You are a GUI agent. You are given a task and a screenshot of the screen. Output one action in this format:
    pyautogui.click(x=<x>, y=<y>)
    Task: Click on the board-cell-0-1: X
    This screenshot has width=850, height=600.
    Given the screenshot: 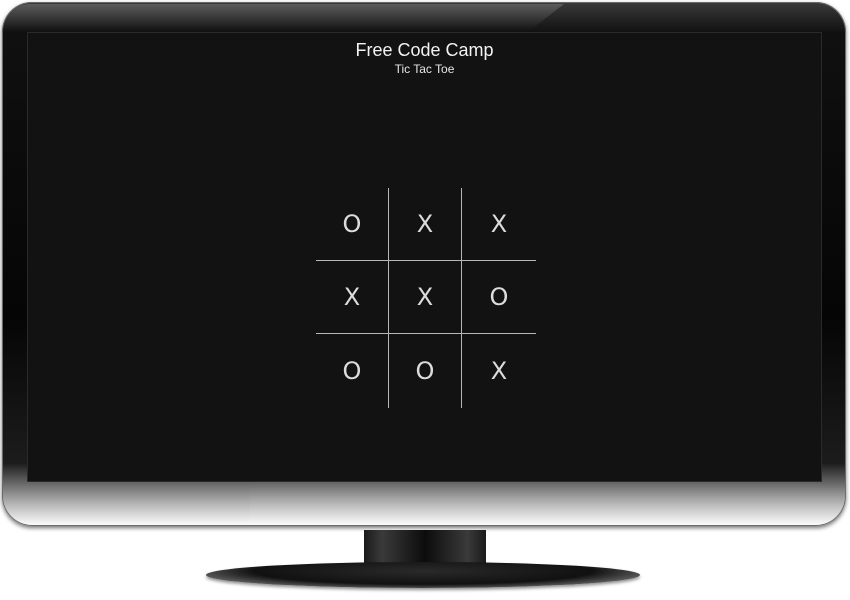 What is the action you would take?
    pyautogui.click(x=425, y=224)
    